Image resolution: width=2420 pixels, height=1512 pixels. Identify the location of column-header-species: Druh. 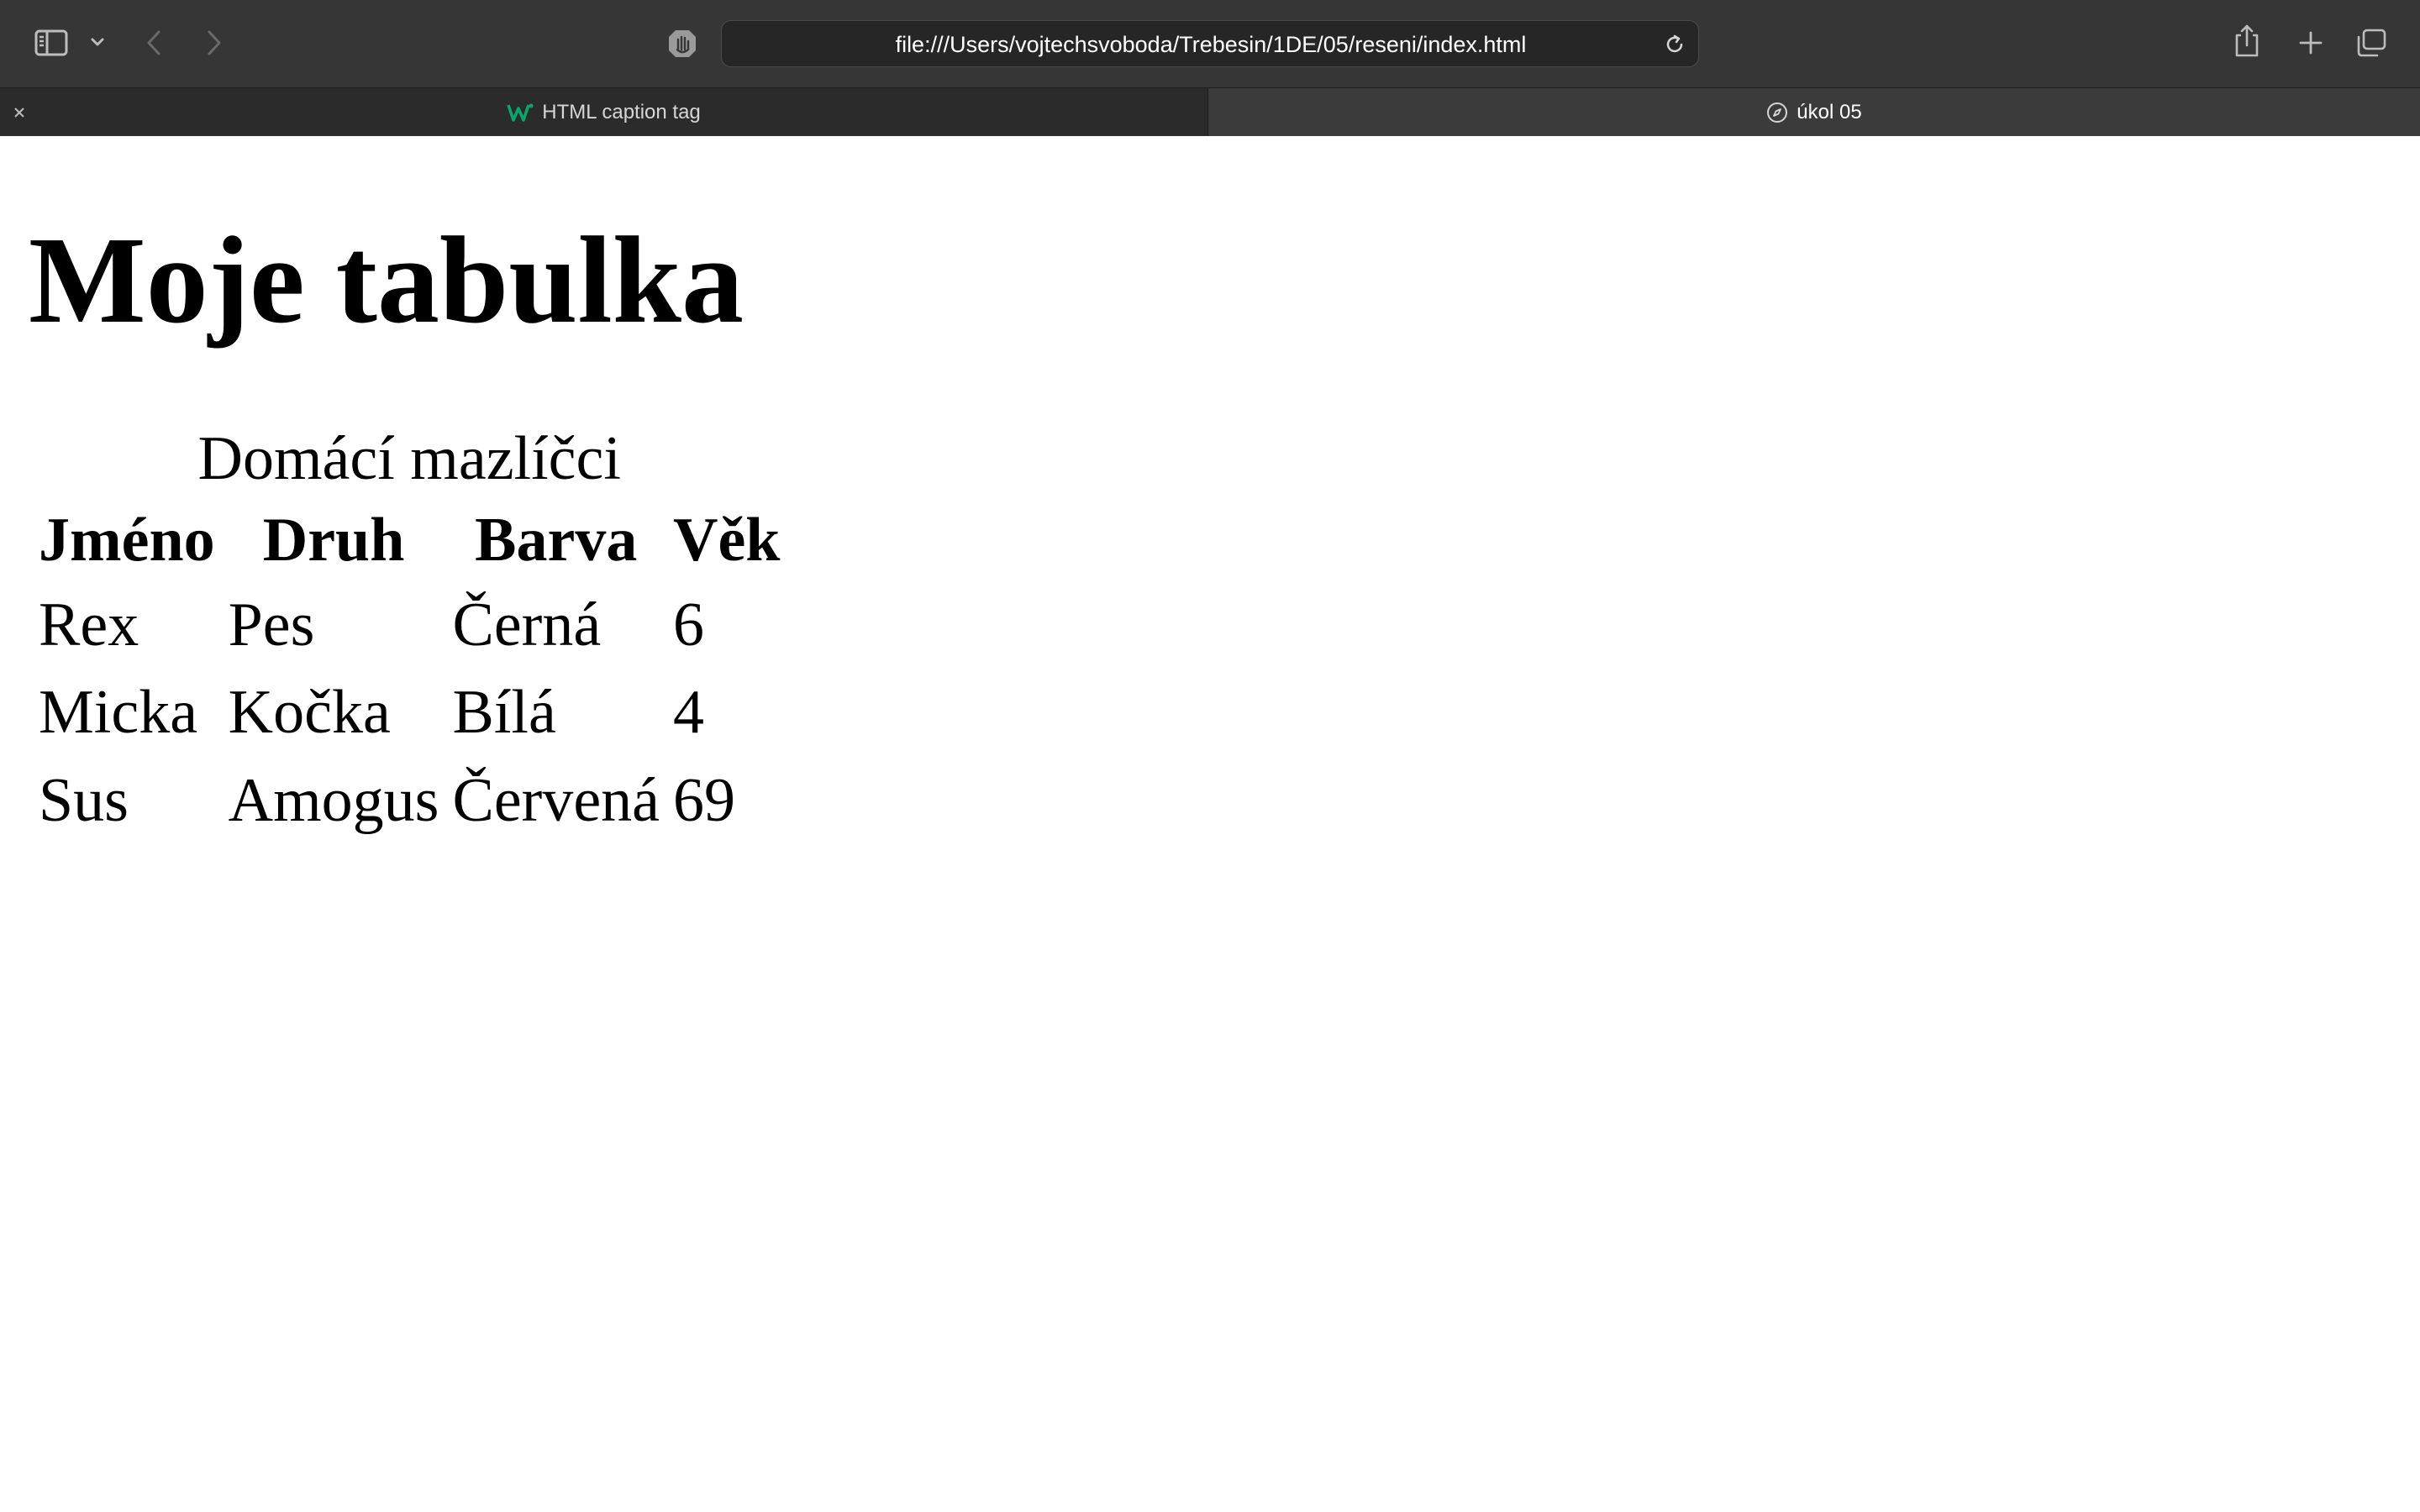
(333, 540).